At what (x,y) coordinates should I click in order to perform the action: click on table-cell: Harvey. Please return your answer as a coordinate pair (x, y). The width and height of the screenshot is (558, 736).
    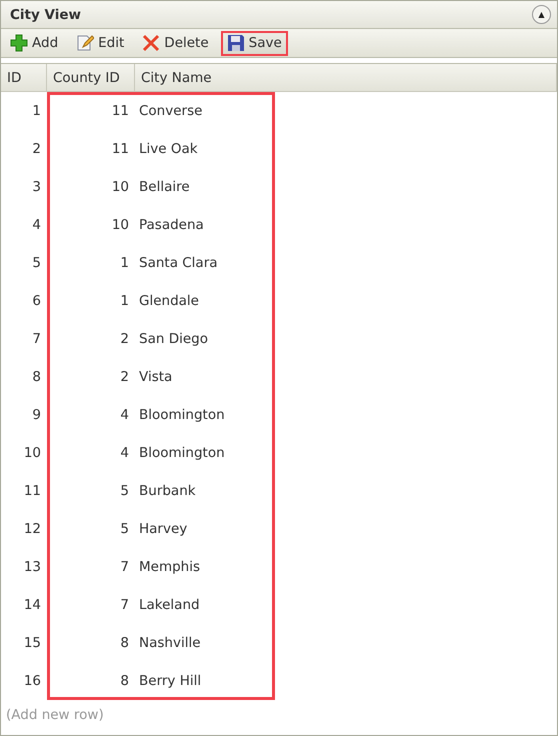
    Looking at the image, I should click on (163, 529).